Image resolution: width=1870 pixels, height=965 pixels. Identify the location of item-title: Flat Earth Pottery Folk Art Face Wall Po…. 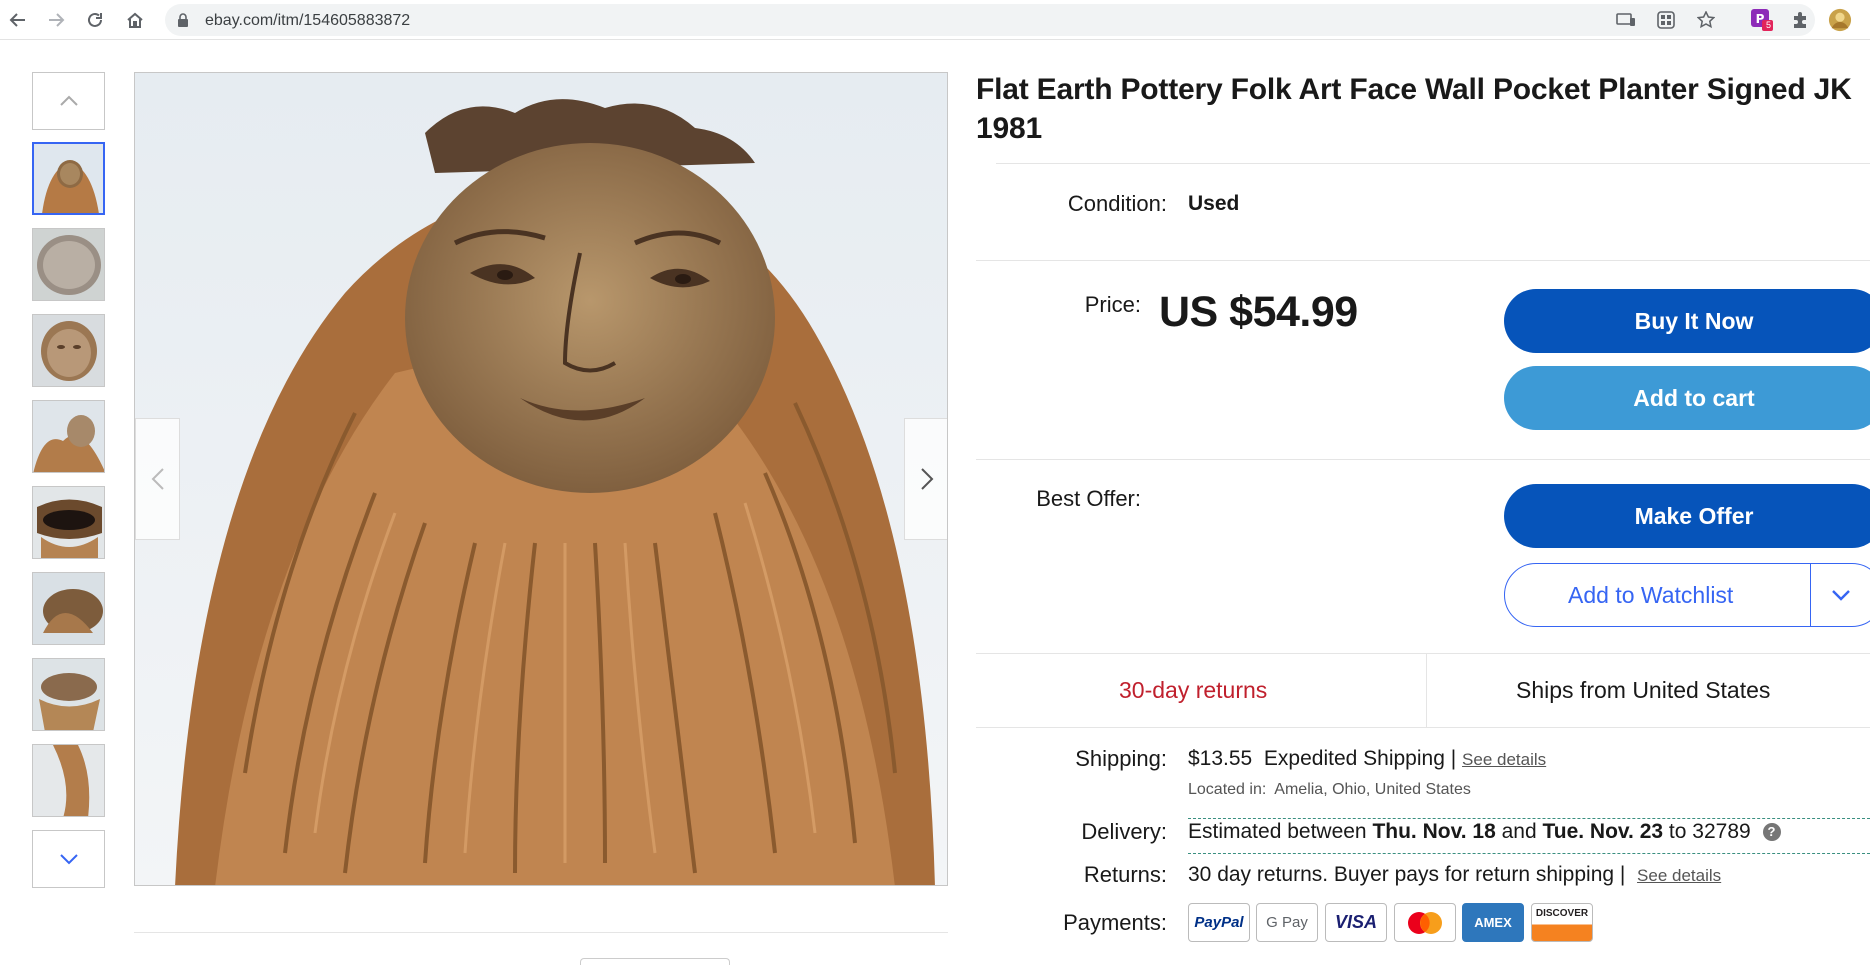
(1414, 109).